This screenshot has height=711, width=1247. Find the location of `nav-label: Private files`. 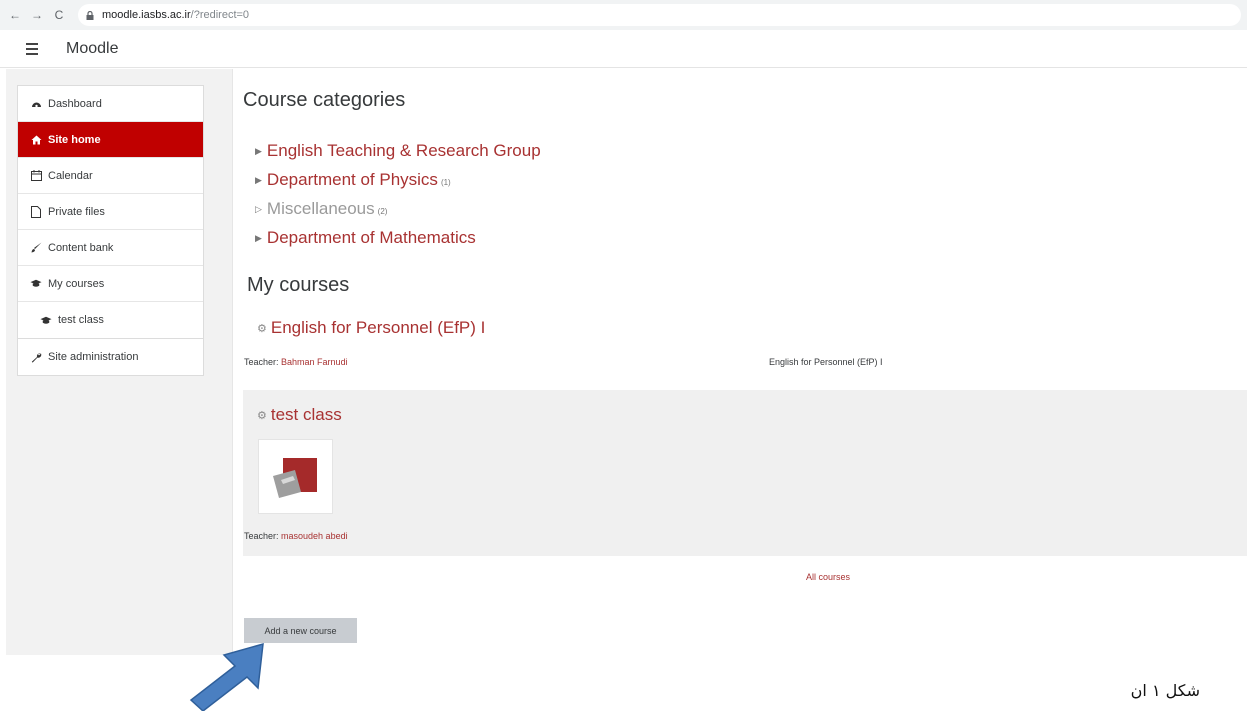

nav-label: Private files is located at coordinates (76, 211).